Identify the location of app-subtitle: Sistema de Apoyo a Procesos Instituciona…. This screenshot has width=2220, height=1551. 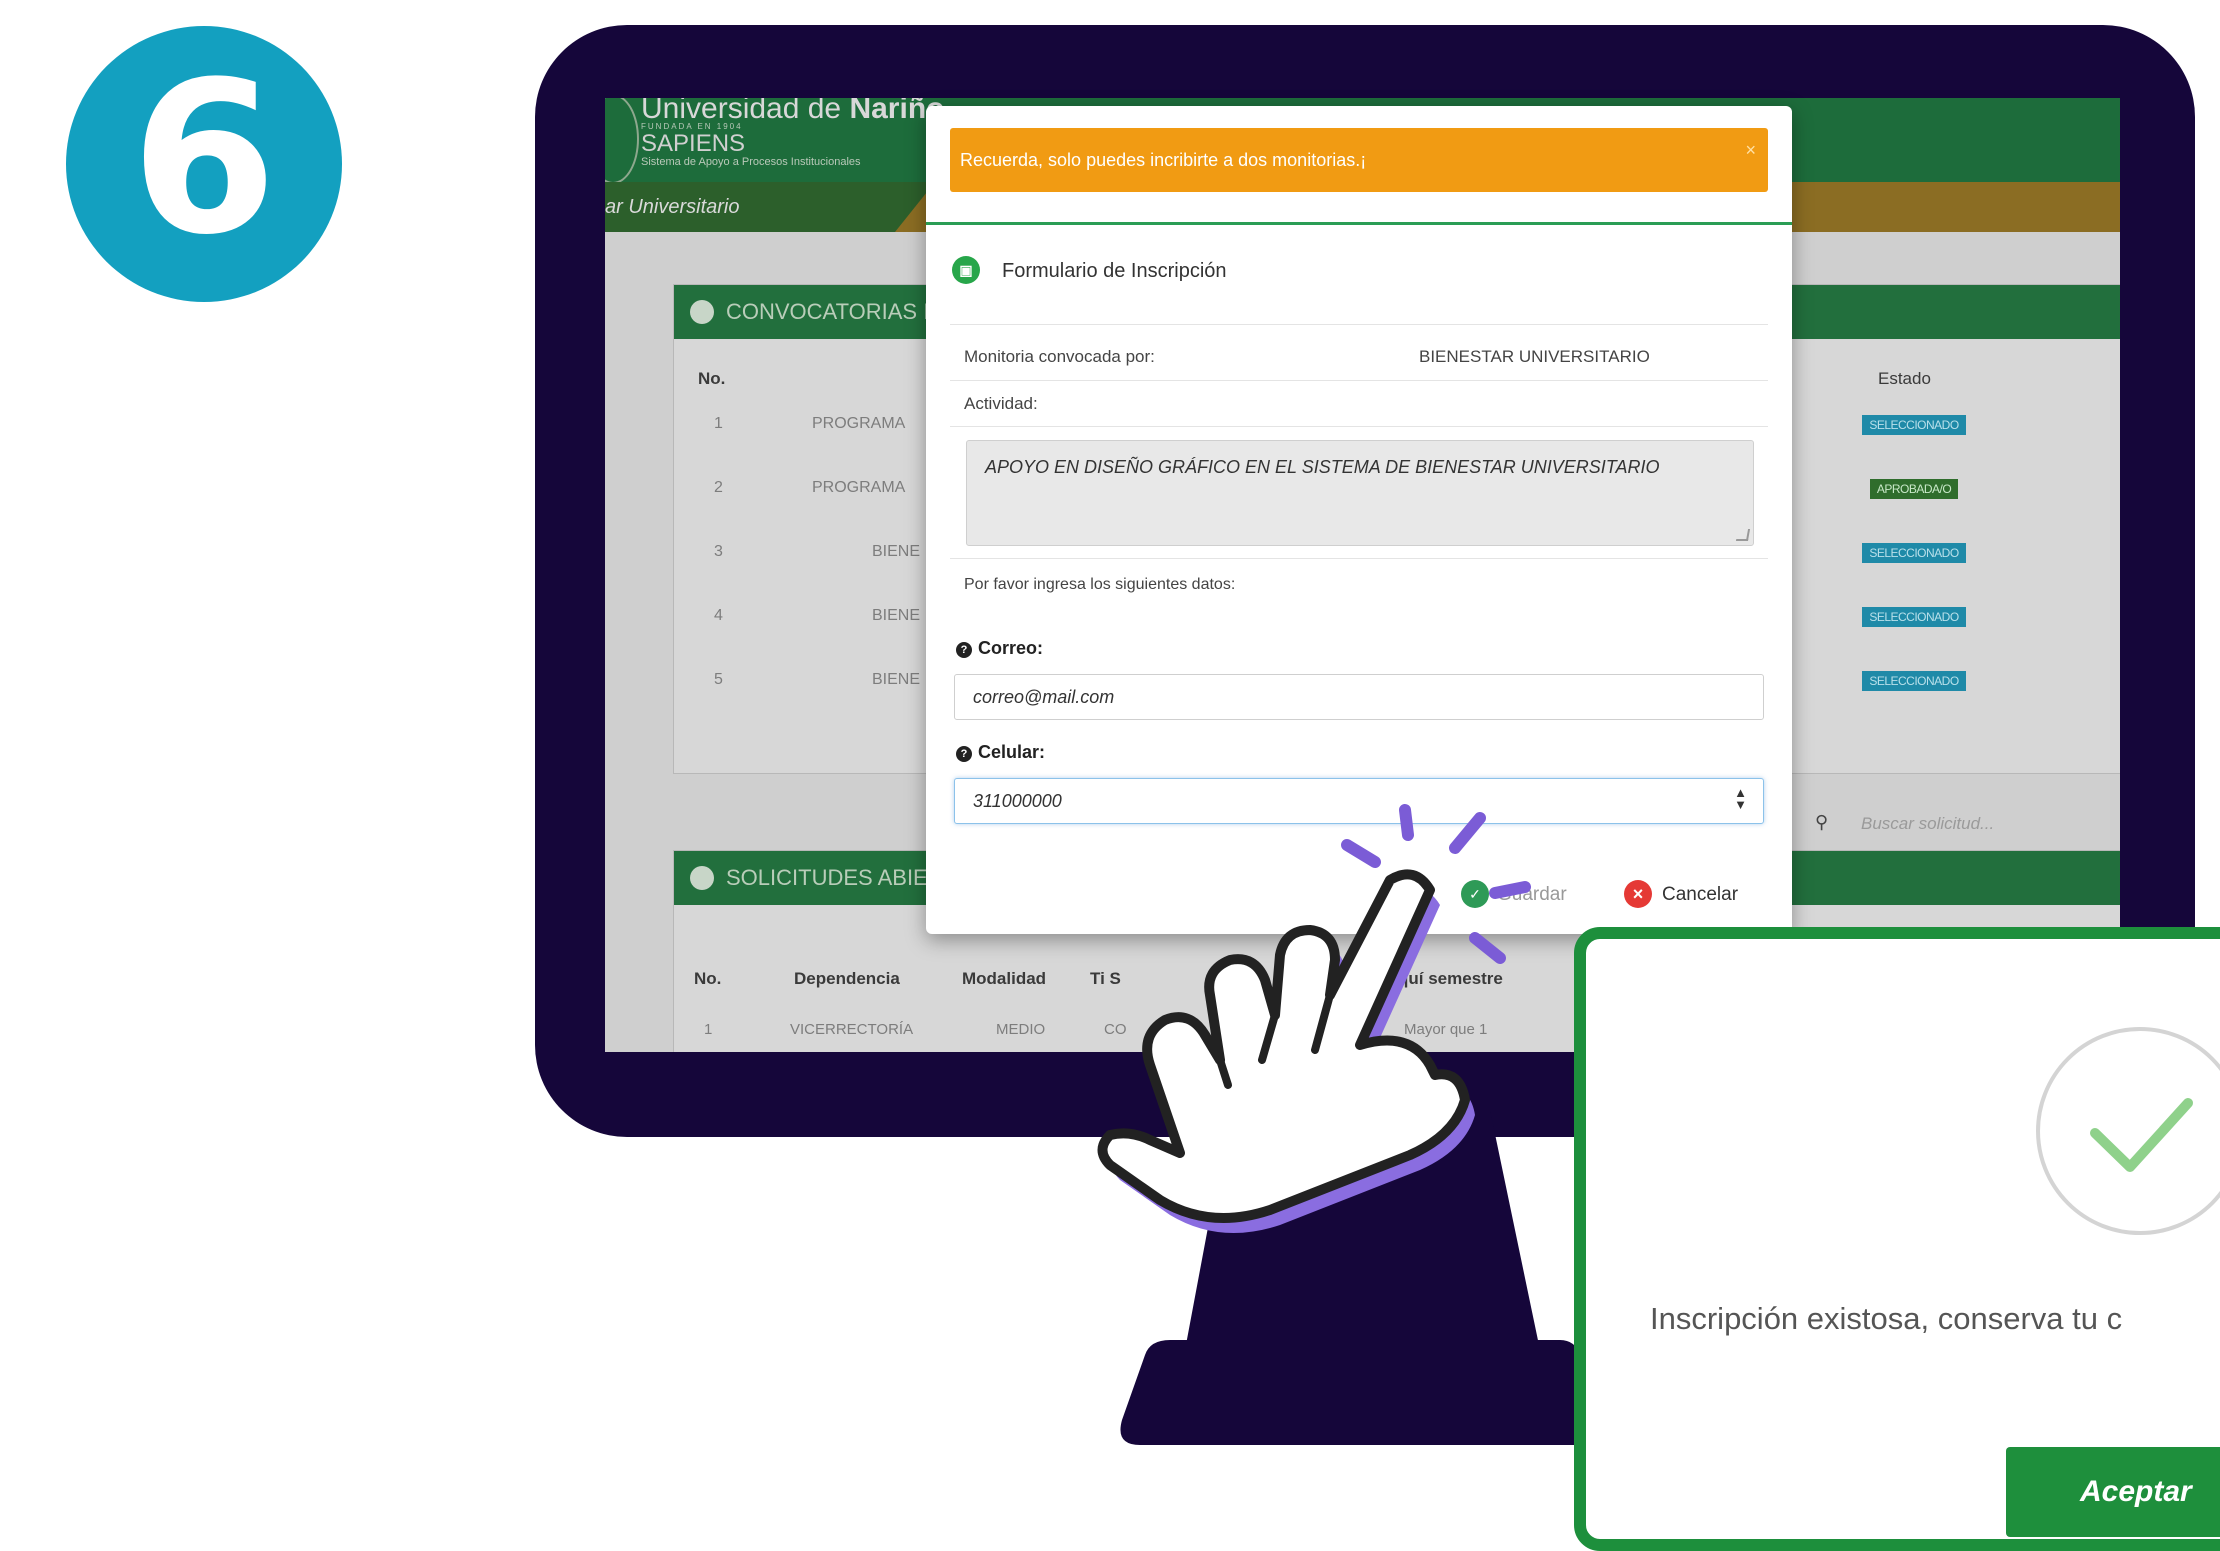
(751, 162).